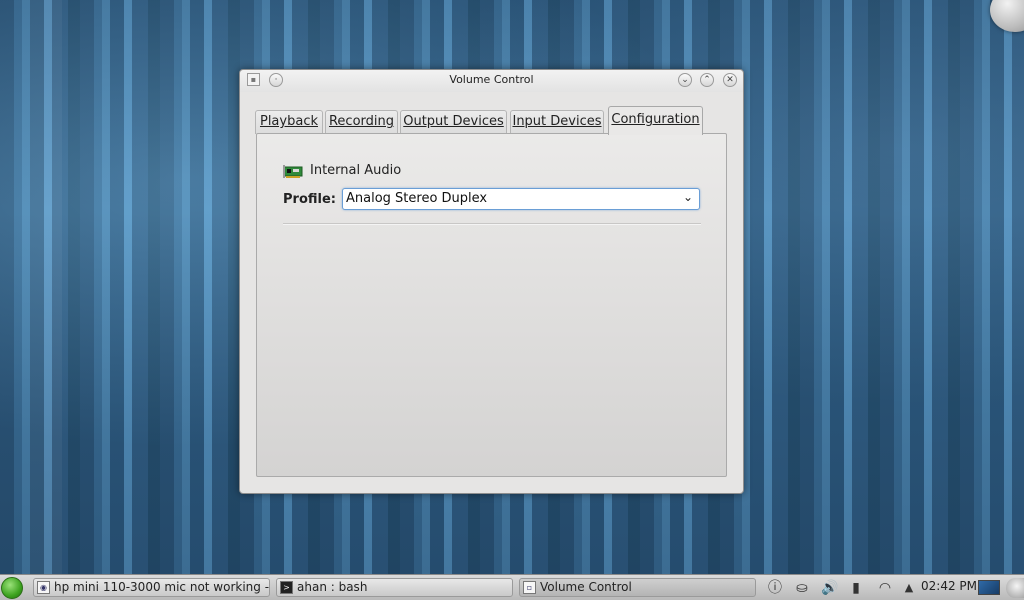 The height and width of the screenshot is (600, 1024). What do you see at coordinates (885, 588) in the screenshot?
I see `wifi-icon: ◠` at bounding box center [885, 588].